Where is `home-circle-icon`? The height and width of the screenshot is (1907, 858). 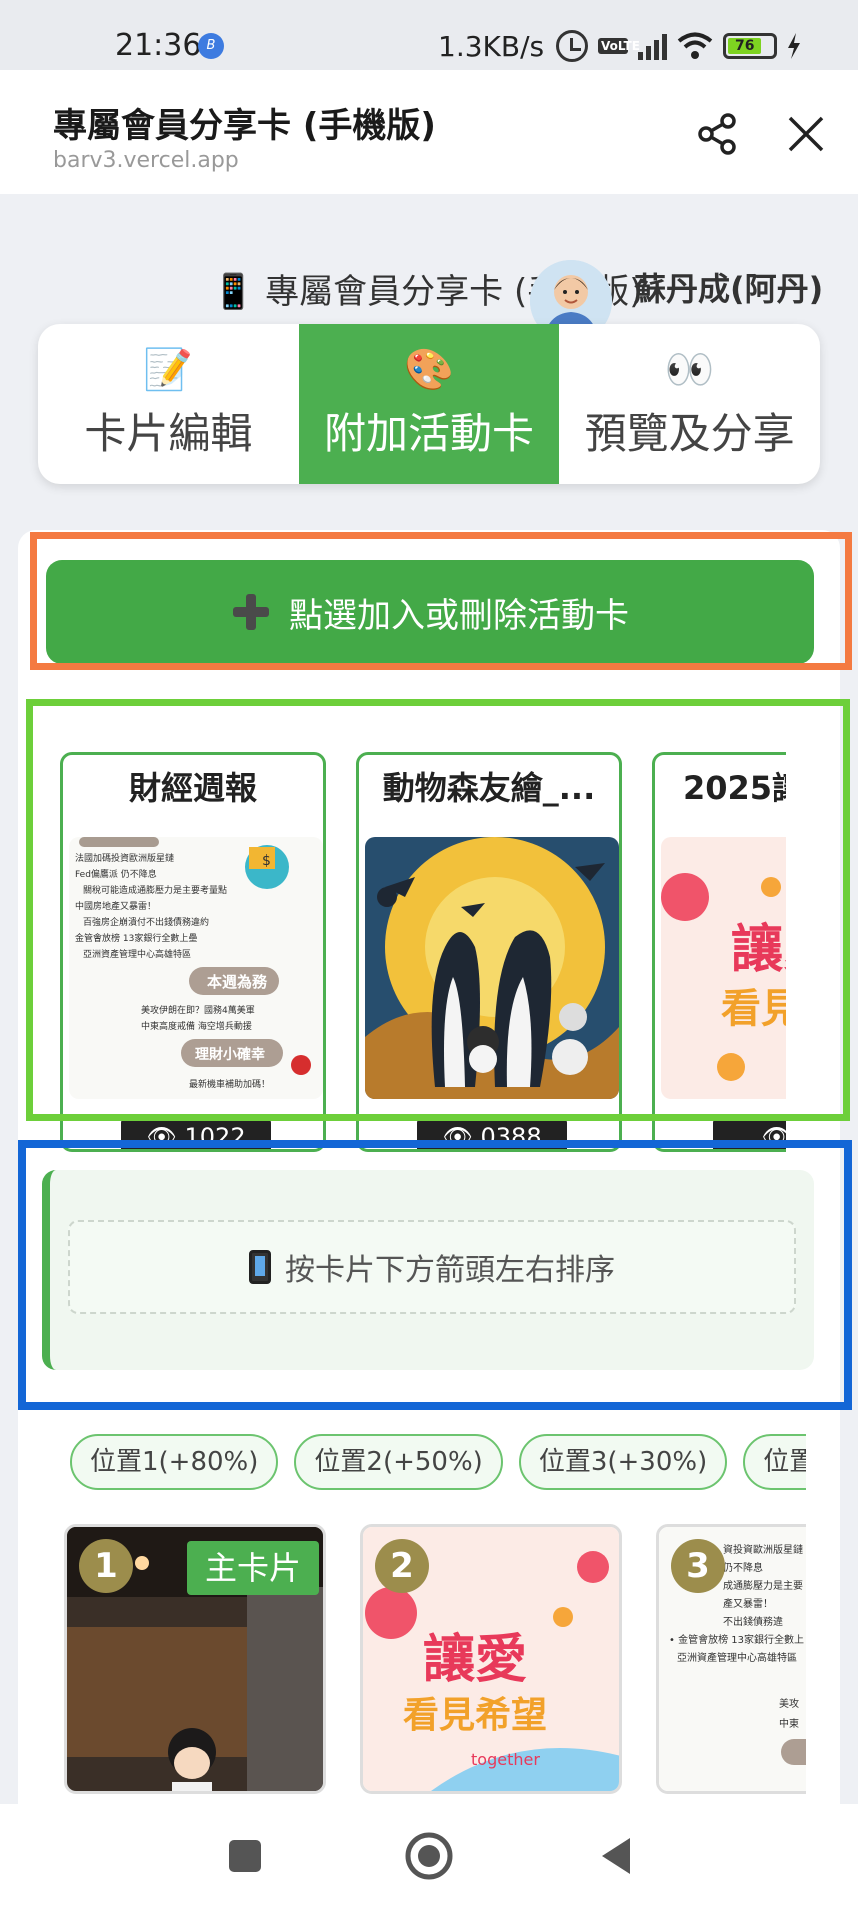
home-circle-icon is located at coordinates (429, 1856).